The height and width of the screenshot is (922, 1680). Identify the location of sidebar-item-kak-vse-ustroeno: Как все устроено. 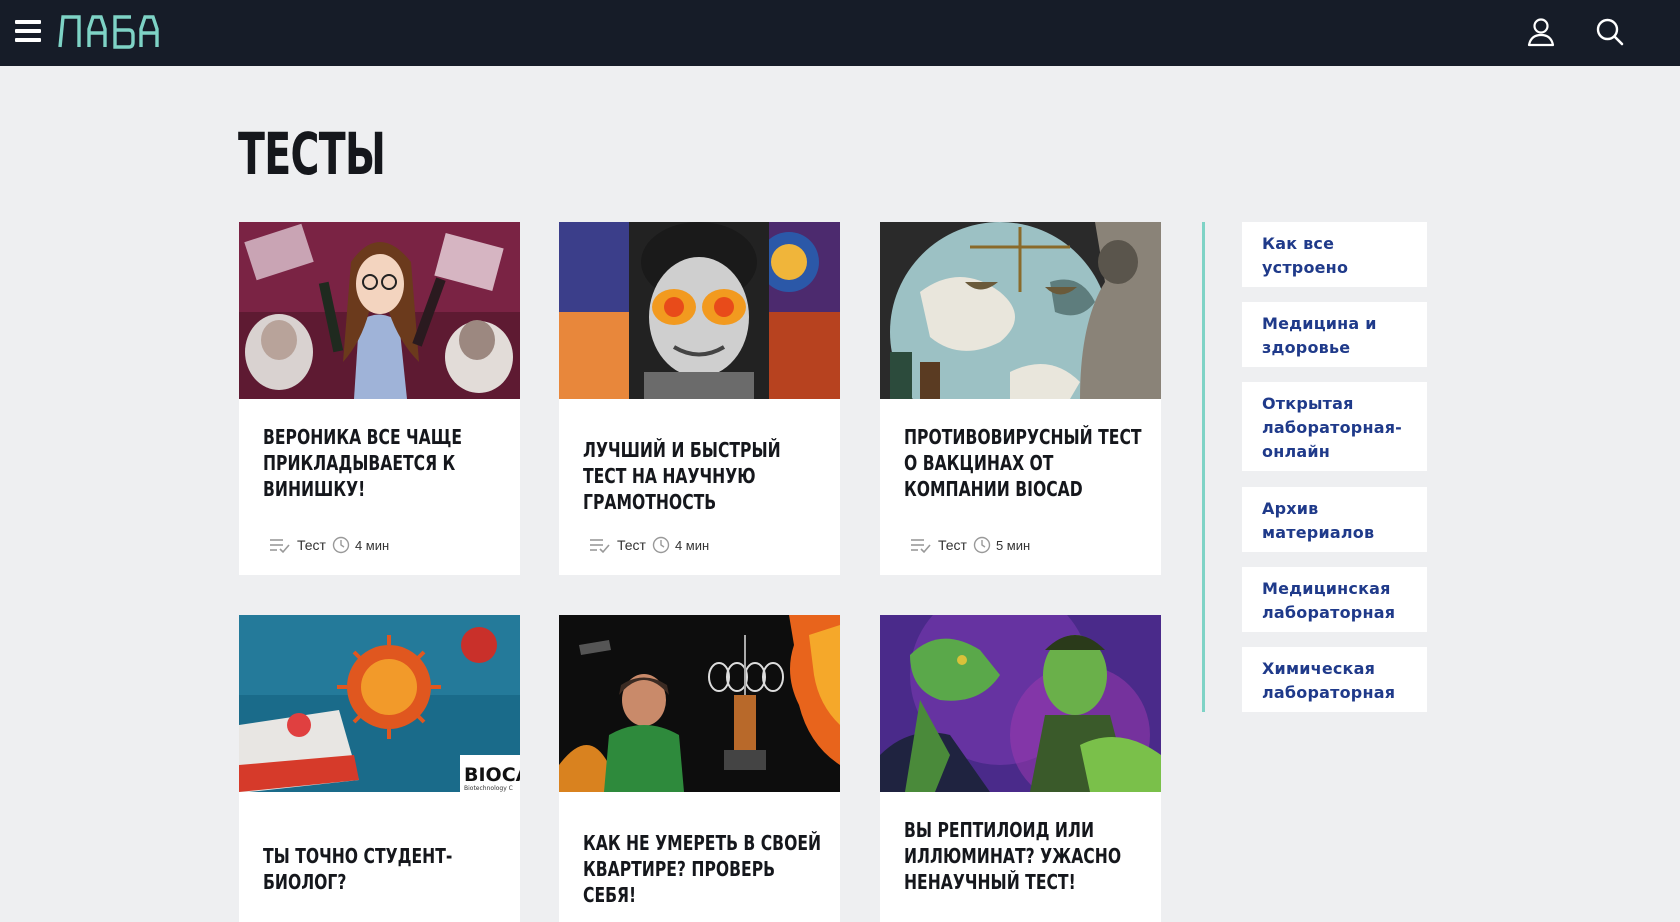
(1334, 254).